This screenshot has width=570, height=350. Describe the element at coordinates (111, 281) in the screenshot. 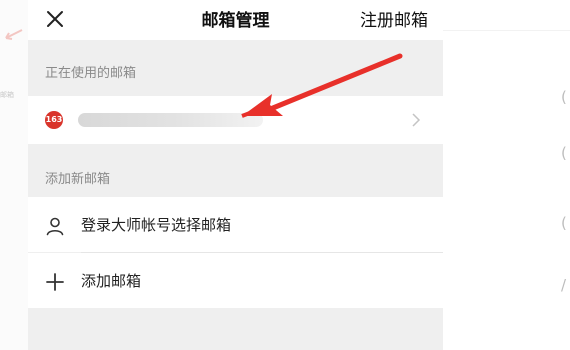

I see `add-mailbox-label: 添加邮箱` at that location.